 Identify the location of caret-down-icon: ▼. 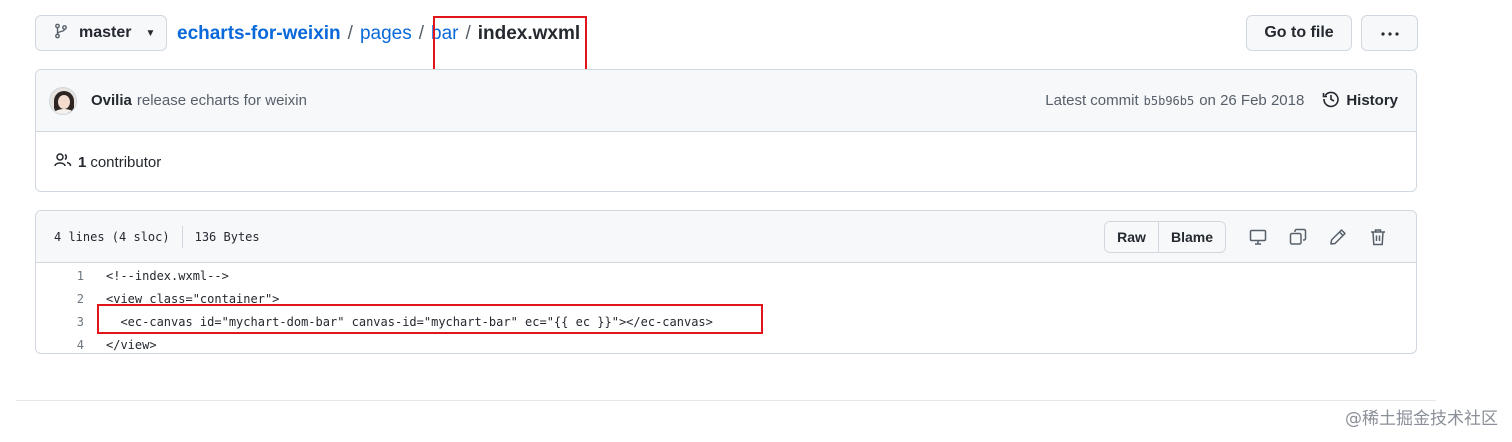
(150, 33).